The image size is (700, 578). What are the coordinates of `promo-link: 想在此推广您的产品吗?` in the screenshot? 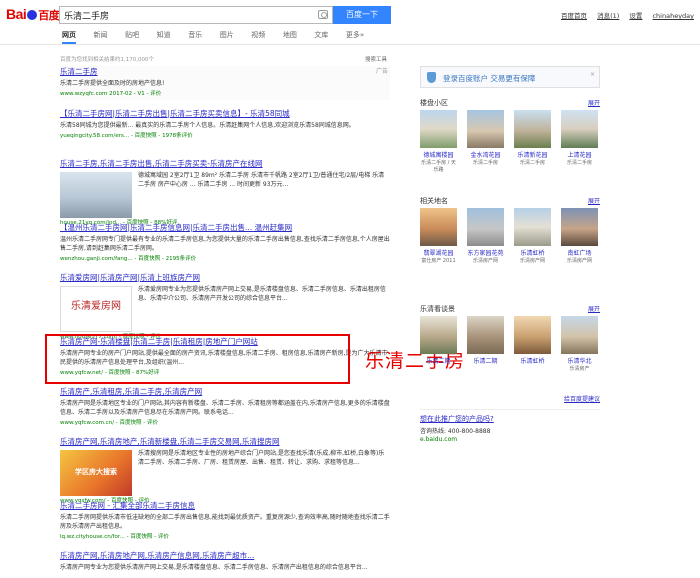 It's located at (510, 419).